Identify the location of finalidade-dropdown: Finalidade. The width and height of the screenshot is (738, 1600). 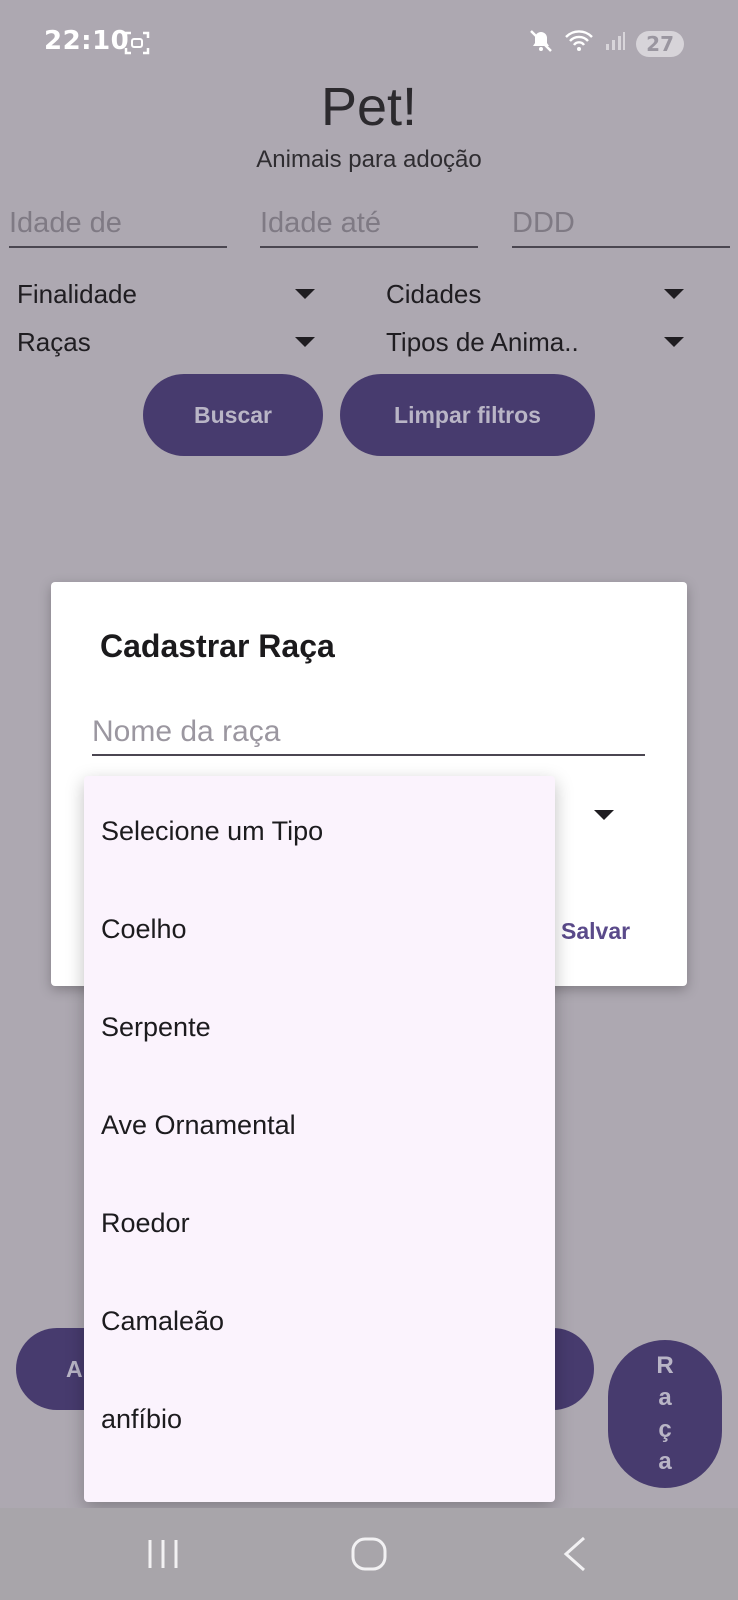
(166, 294).